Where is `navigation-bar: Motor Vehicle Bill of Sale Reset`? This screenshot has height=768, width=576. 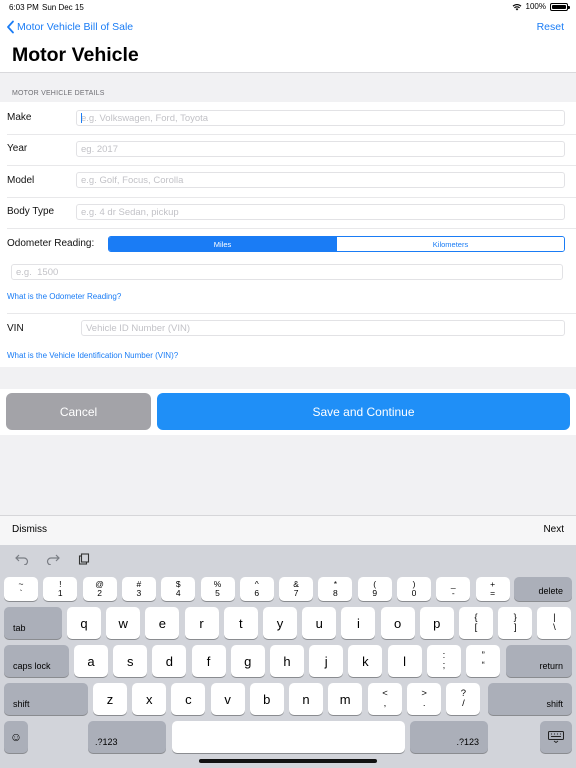 navigation-bar: Motor Vehicle Bill of Sale Reset is located at coordinates (288, 29).